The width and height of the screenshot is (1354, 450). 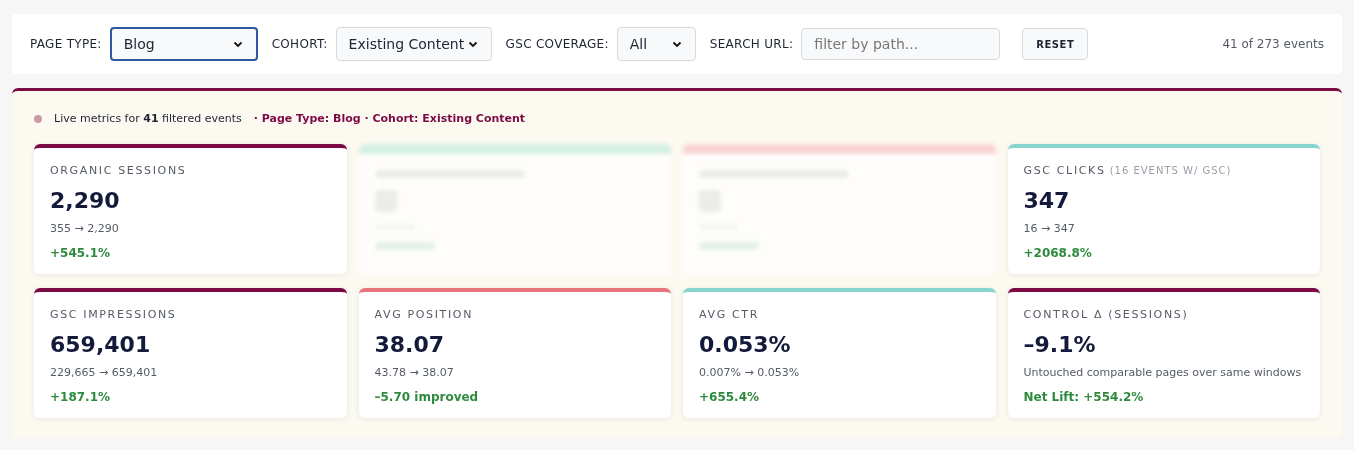 What do you see at coordinates (413, 44) in the screenshot?
I see `dropdown: Existing Content` at bounding box center [413, 44].